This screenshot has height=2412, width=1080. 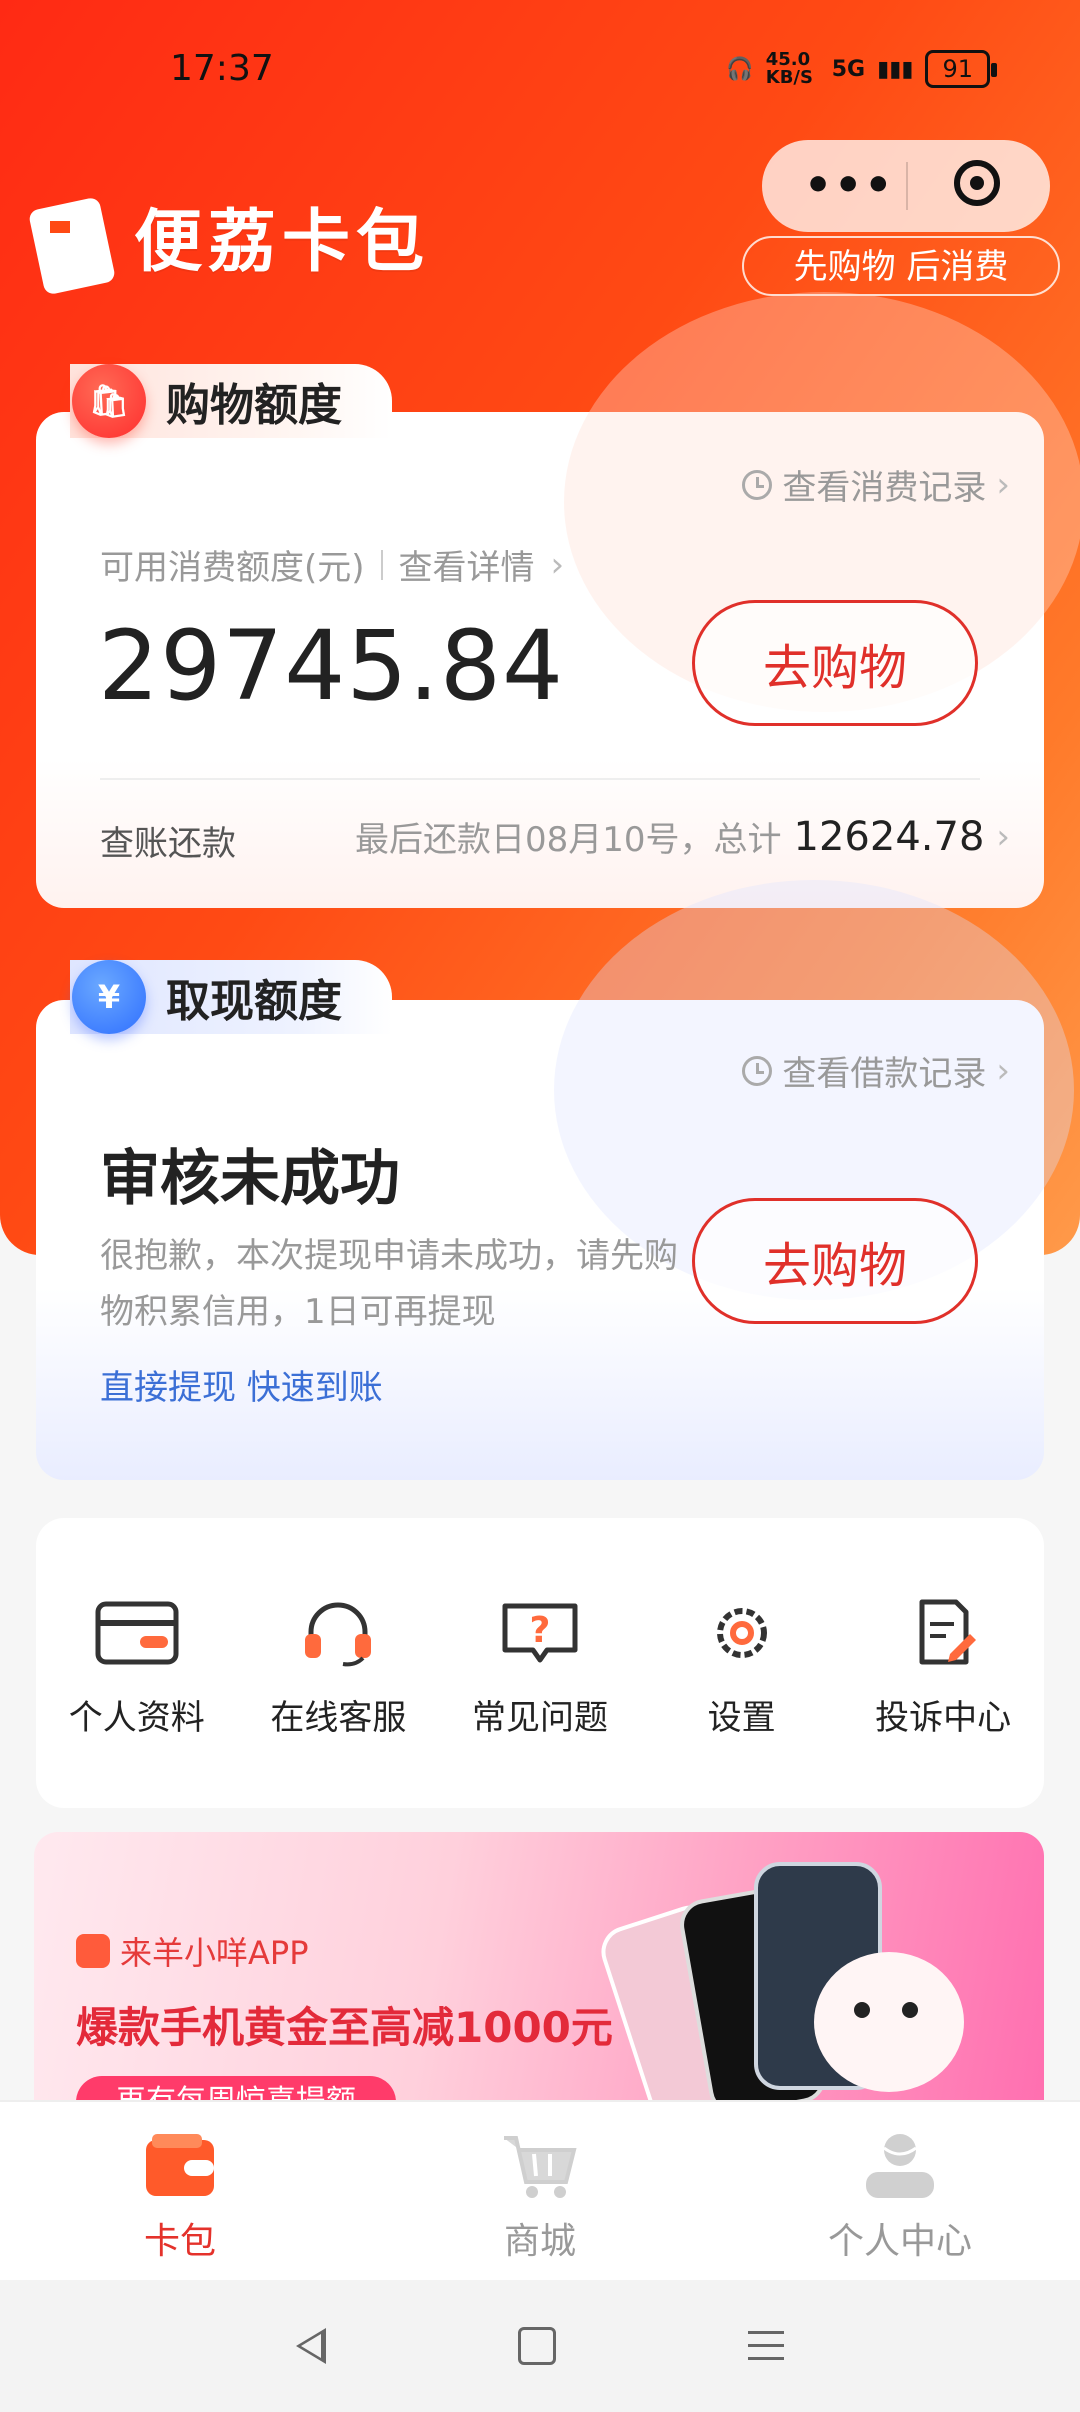 I want to click on gear-icon, so click(x=742, y=1633).